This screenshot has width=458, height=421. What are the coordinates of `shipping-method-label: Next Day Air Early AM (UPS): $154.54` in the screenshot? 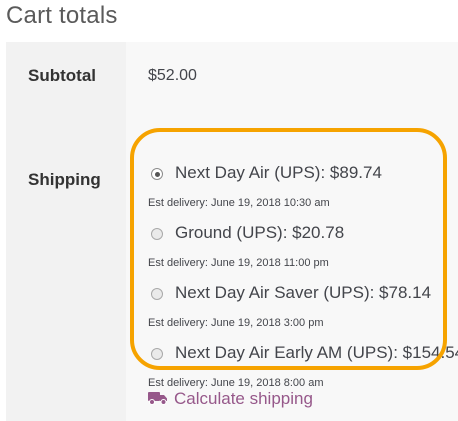 It's located at (316, 353).